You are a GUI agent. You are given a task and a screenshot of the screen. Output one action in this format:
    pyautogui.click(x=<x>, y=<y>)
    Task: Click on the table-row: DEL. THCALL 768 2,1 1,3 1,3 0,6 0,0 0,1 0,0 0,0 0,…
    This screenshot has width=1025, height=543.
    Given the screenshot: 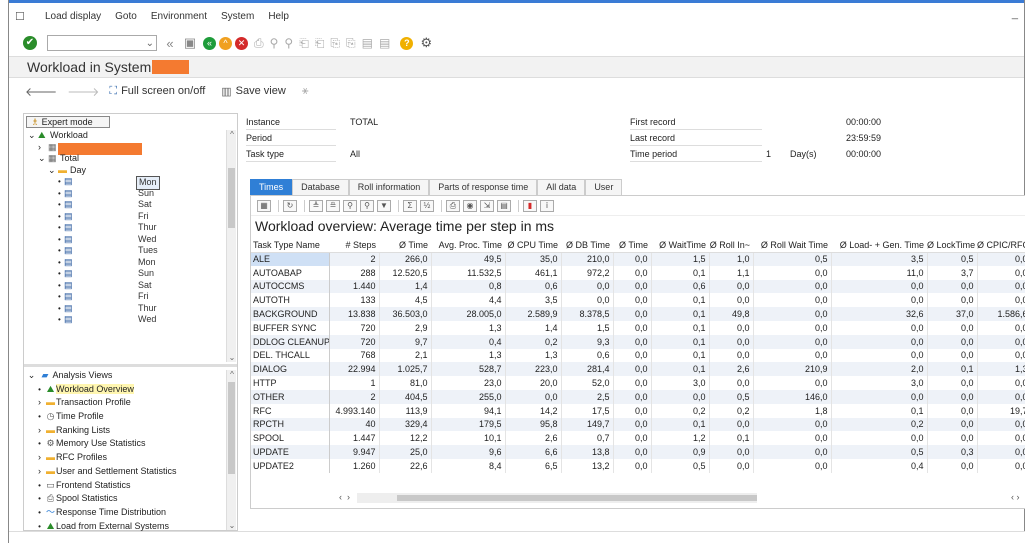 What is the action you would take?
    pyautogui.click(x=638, y=355)
    